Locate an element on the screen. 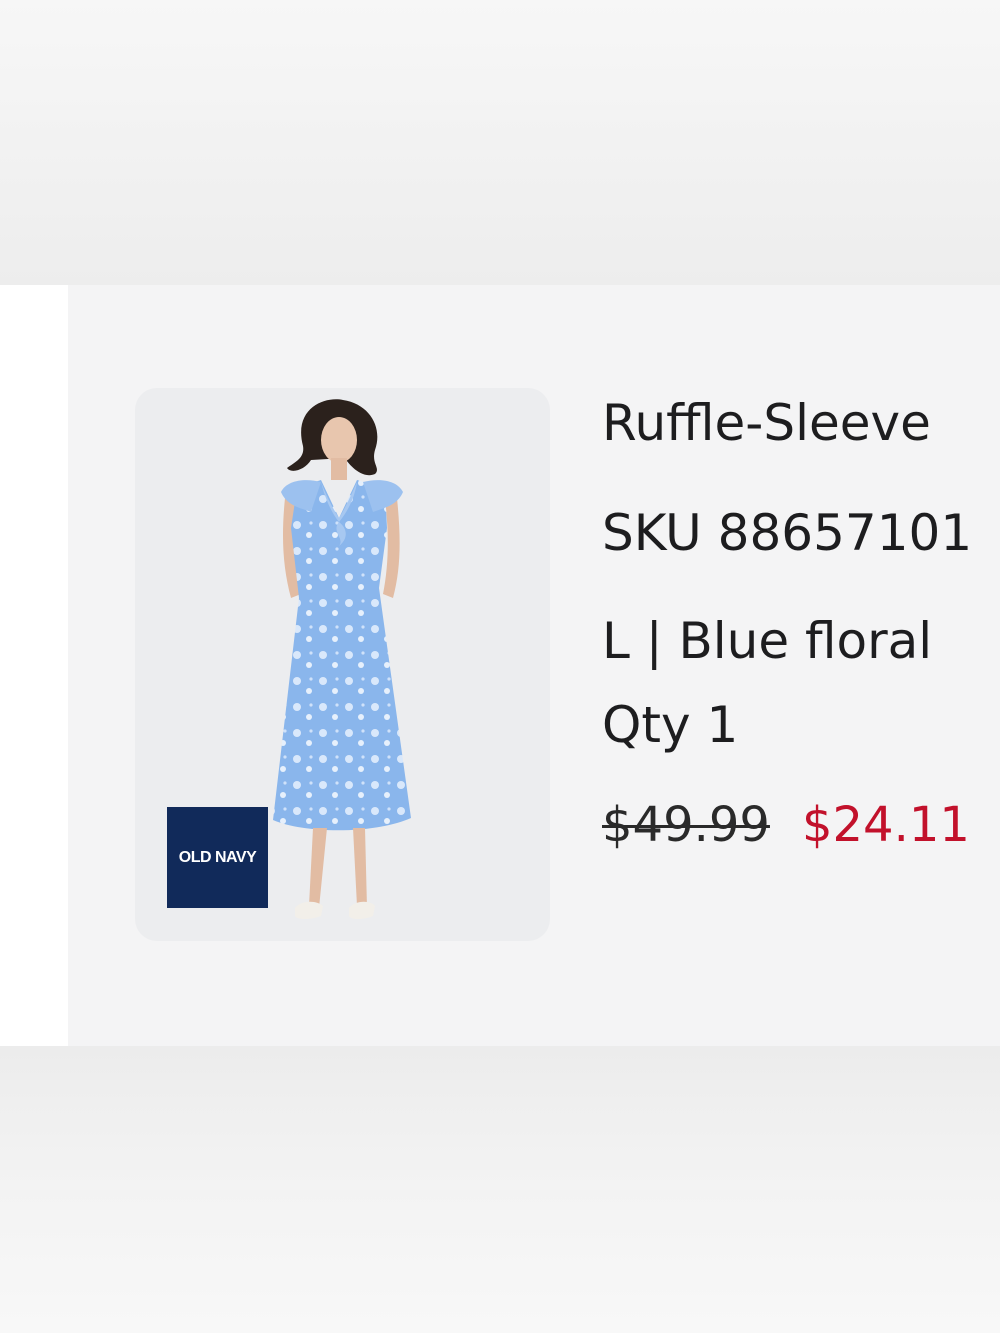 The height and width of the screenshot is (1333, 1000). product-variant: L | Blue floral is located at coordinates (767, 641).